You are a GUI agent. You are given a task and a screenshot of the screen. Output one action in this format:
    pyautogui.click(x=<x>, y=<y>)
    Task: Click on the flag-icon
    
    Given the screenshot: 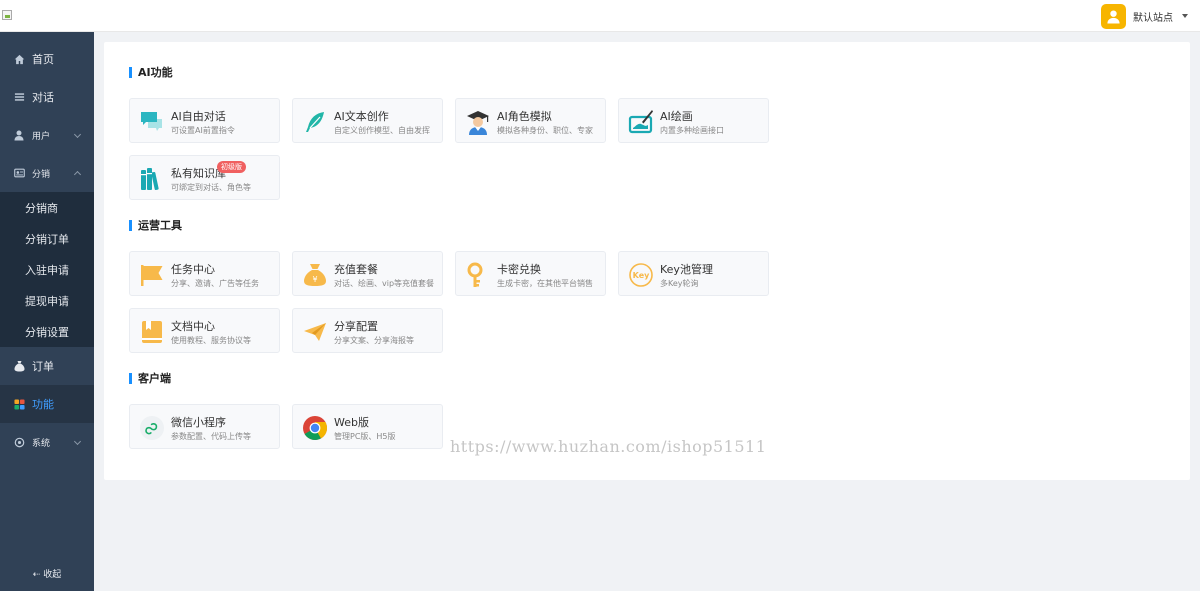 What is the action you would take?
    pyautogui.click(x=152, y=275)
    